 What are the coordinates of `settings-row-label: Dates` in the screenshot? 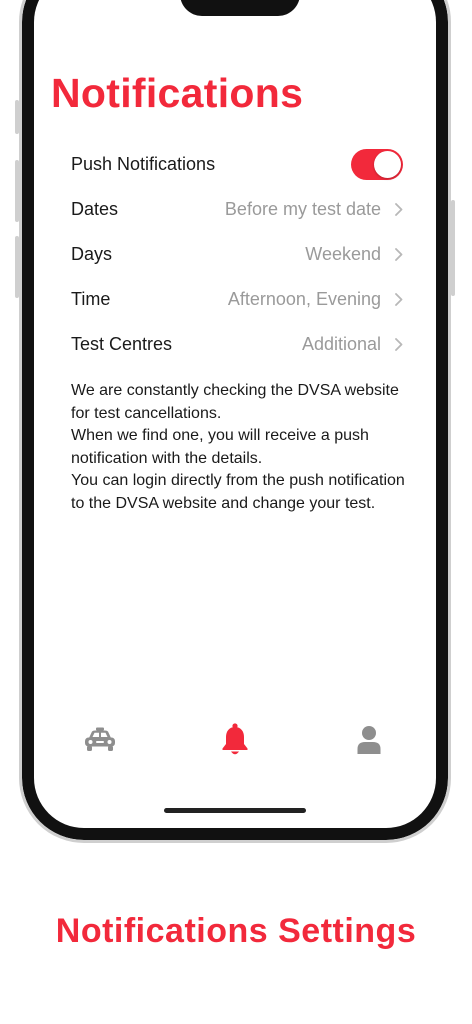 It's located at (95, 208).